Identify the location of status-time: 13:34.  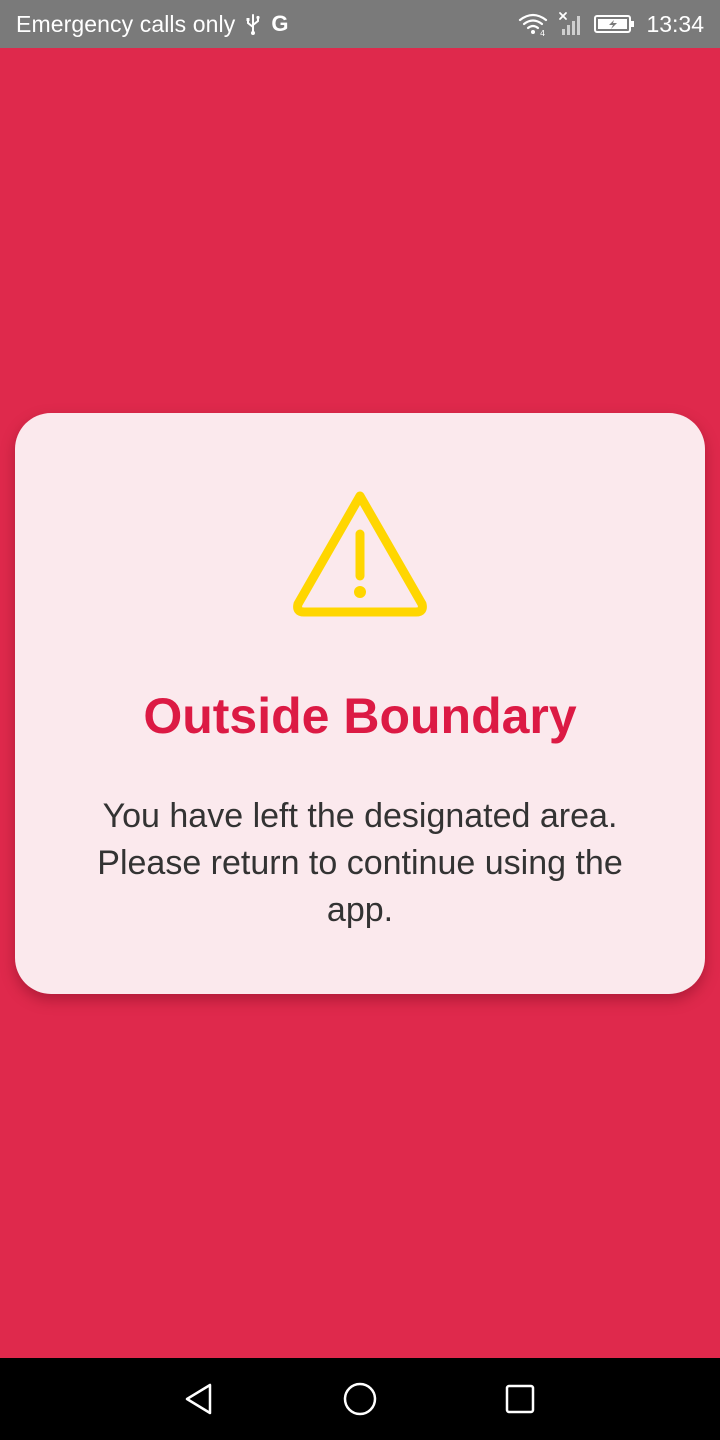
(675, 23).